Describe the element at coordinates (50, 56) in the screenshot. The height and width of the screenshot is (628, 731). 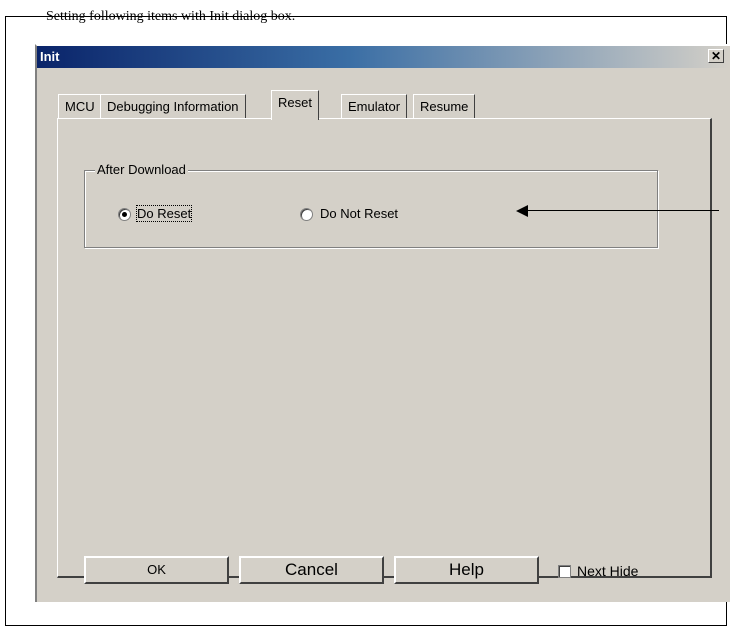
I see `dialog-title: Init` at that location.